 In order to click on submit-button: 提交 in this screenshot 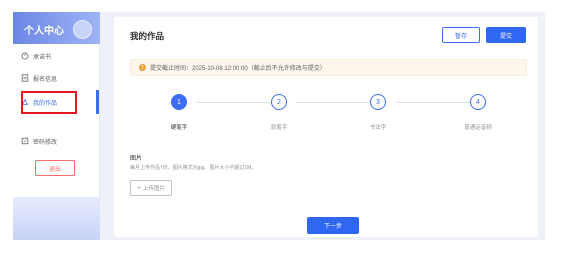, I will do `click(506, 35)`.